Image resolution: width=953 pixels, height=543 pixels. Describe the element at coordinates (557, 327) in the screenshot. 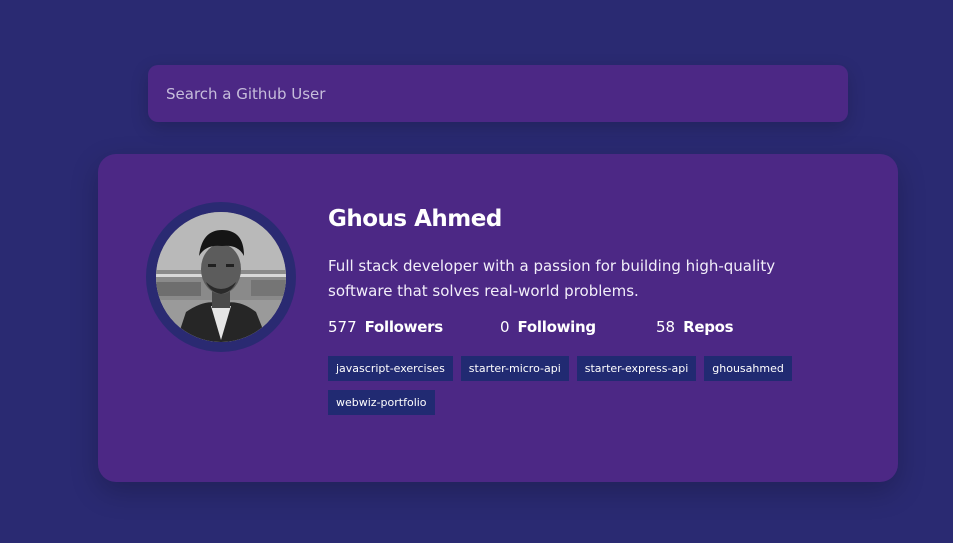

I see `following-label: Following` at that location.